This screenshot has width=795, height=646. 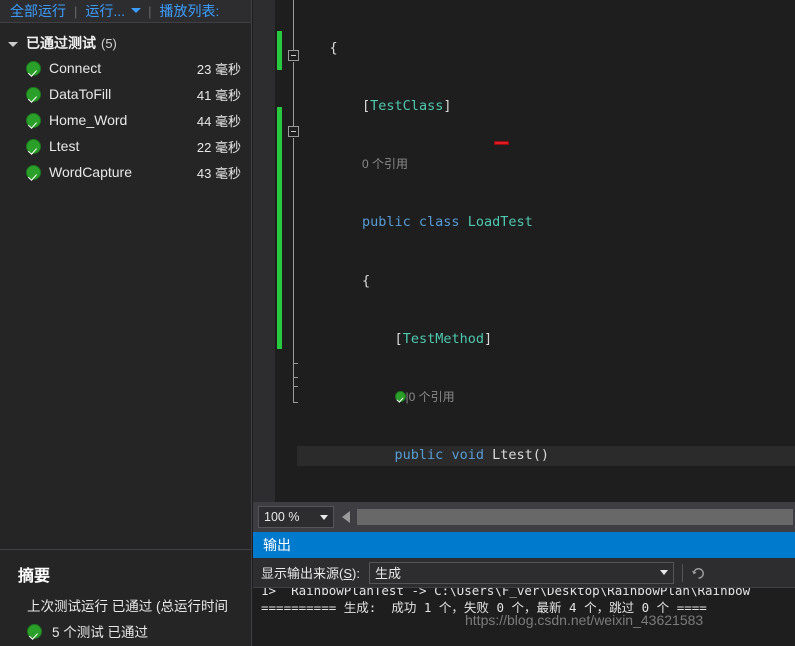 What do you see at coordinates (282, 517) in the screenshot?
I see `zoom-level-value: 100 %` at bounding box center [282, 517].